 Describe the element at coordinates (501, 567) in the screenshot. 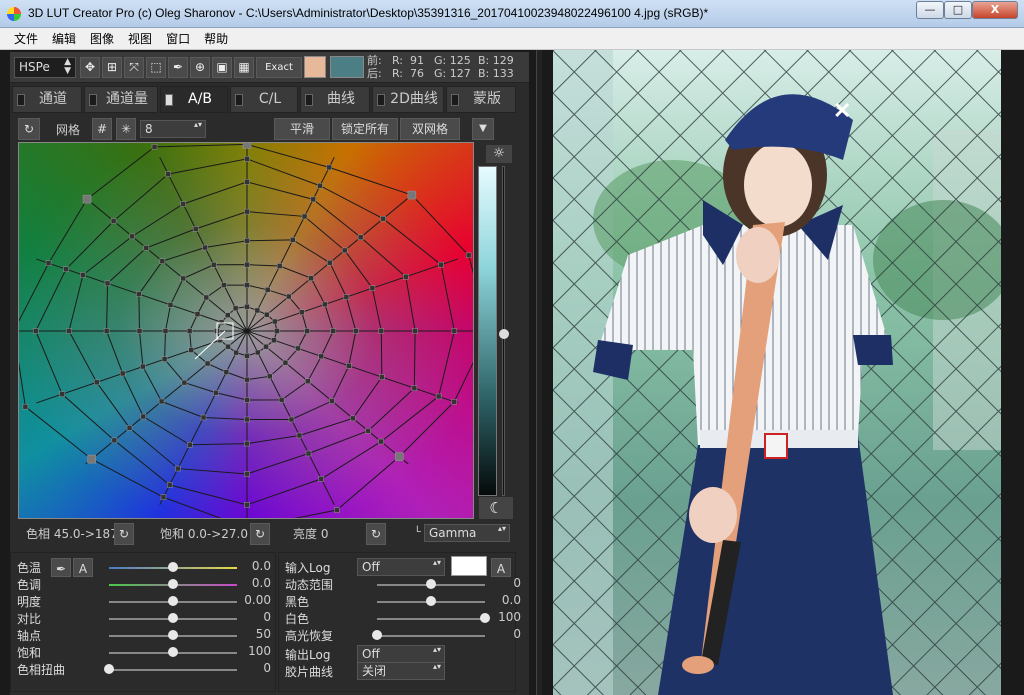

I see `auto-white-button: A` at that location.